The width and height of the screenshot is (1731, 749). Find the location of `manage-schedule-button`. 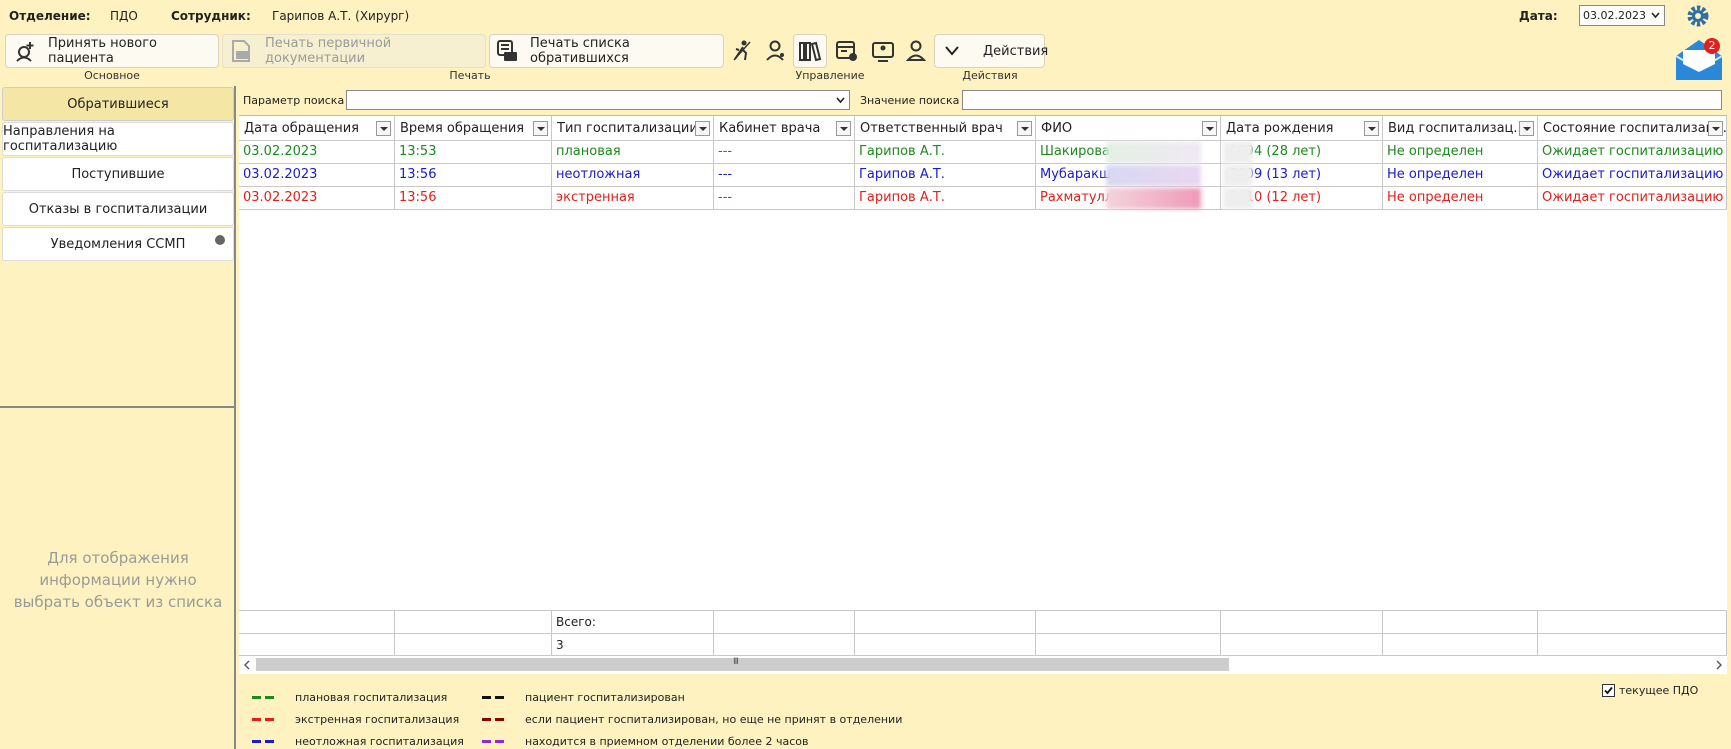

manage-schedule-button is located at coordinates (847, 51).